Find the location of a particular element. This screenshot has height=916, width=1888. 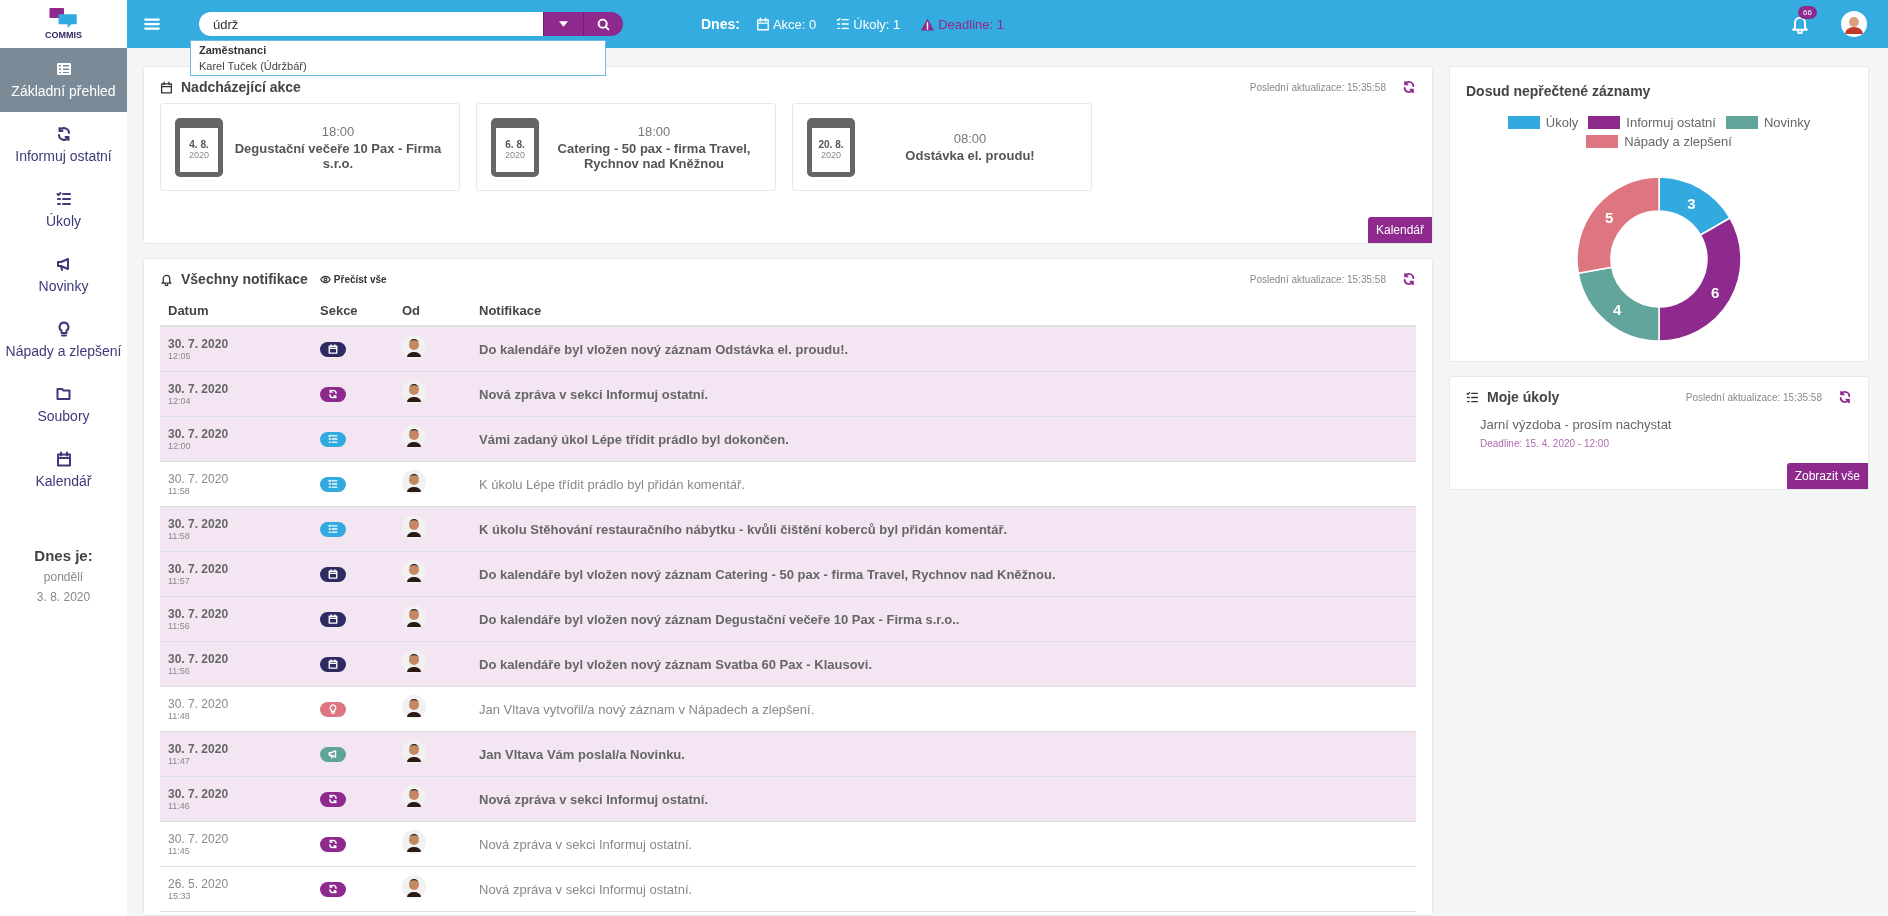

notification-row: 30. 7. 2020 12:05 Do kalendáře byl vložen nový záznam Odstávka el. proudu!. is located at coordinates (788, 349).